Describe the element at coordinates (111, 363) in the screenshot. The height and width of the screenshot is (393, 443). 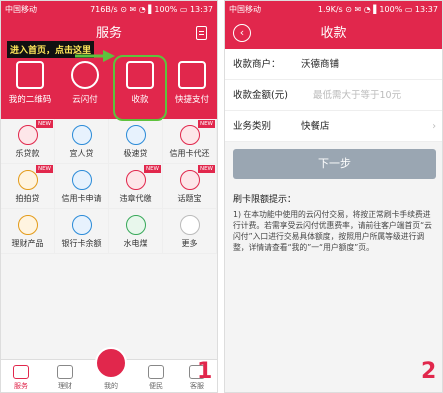
I see `avatar` at that location.